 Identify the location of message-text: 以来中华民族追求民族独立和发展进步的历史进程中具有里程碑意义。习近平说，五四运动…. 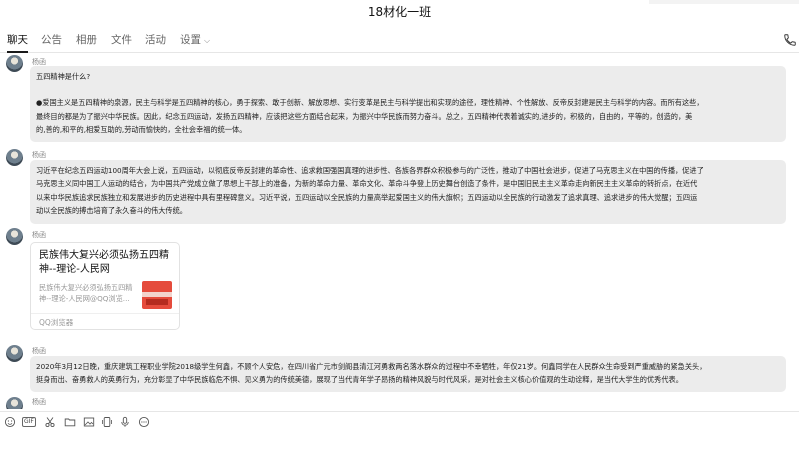
(367, 197).